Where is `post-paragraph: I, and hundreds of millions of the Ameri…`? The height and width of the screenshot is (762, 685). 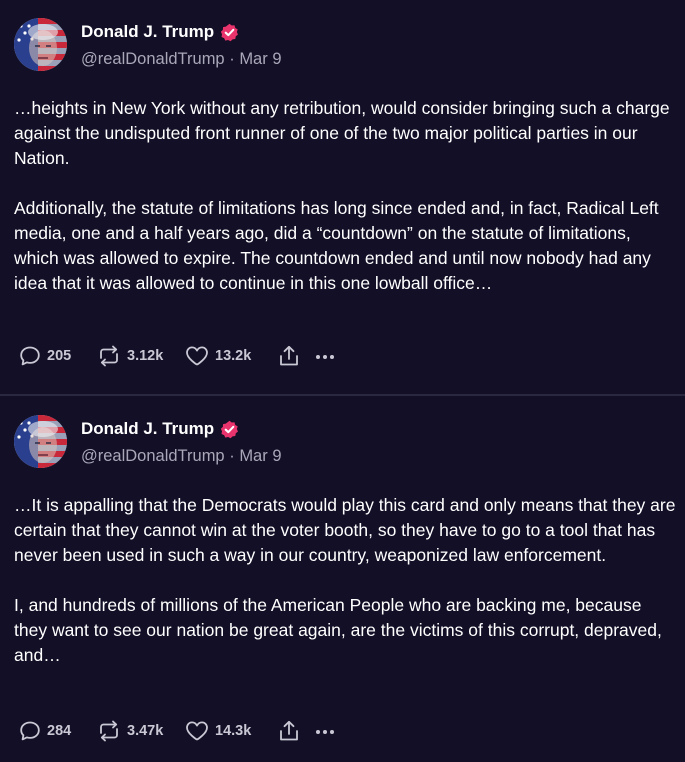
post-paragraph: I, and hundreds of millions of the Ameri… is located at coordinates (338, 630).